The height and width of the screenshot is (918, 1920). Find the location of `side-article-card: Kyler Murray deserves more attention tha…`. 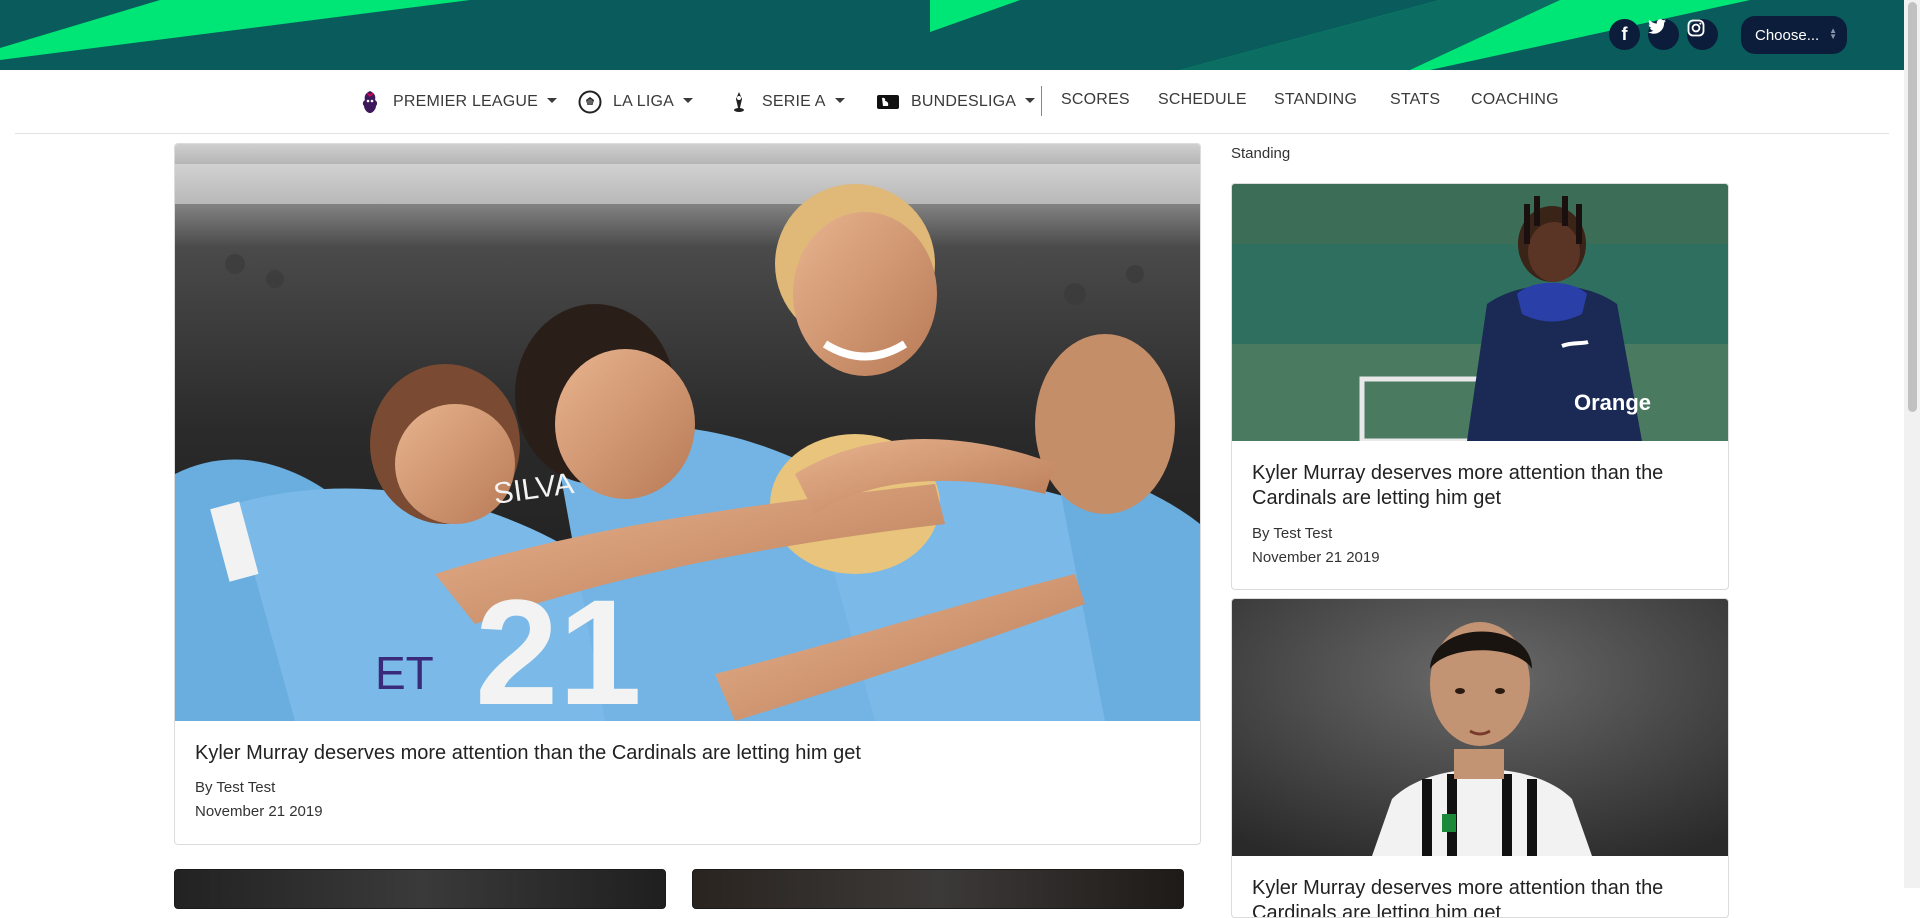

side-article-card: Kyler Murray deserves more attention tha… is located at coordinates (1480, 758).